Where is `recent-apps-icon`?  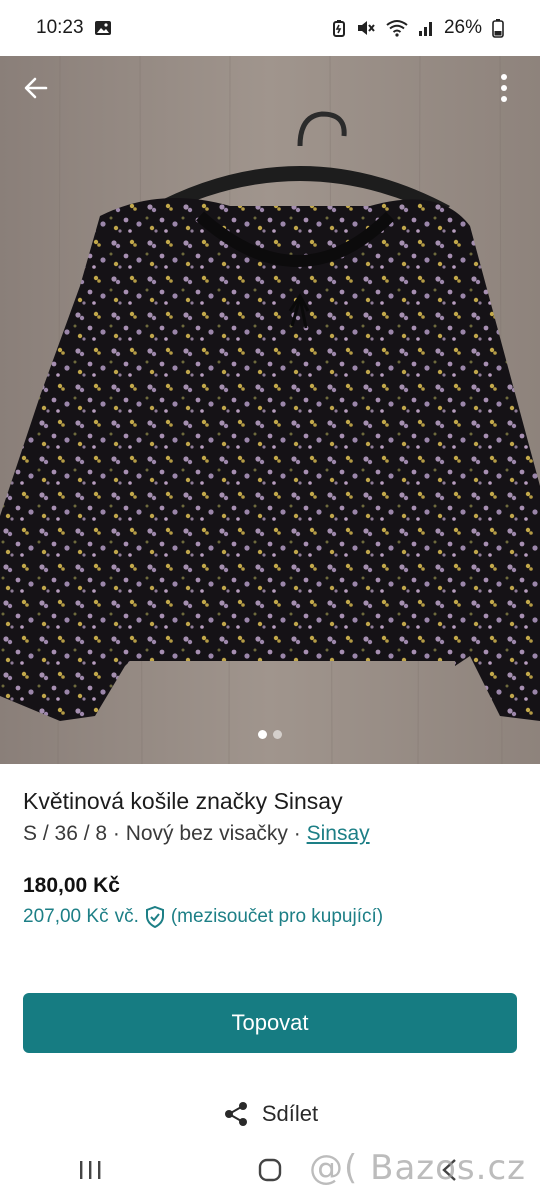 recent-apps-icon is located at coordinates (90, 1170).